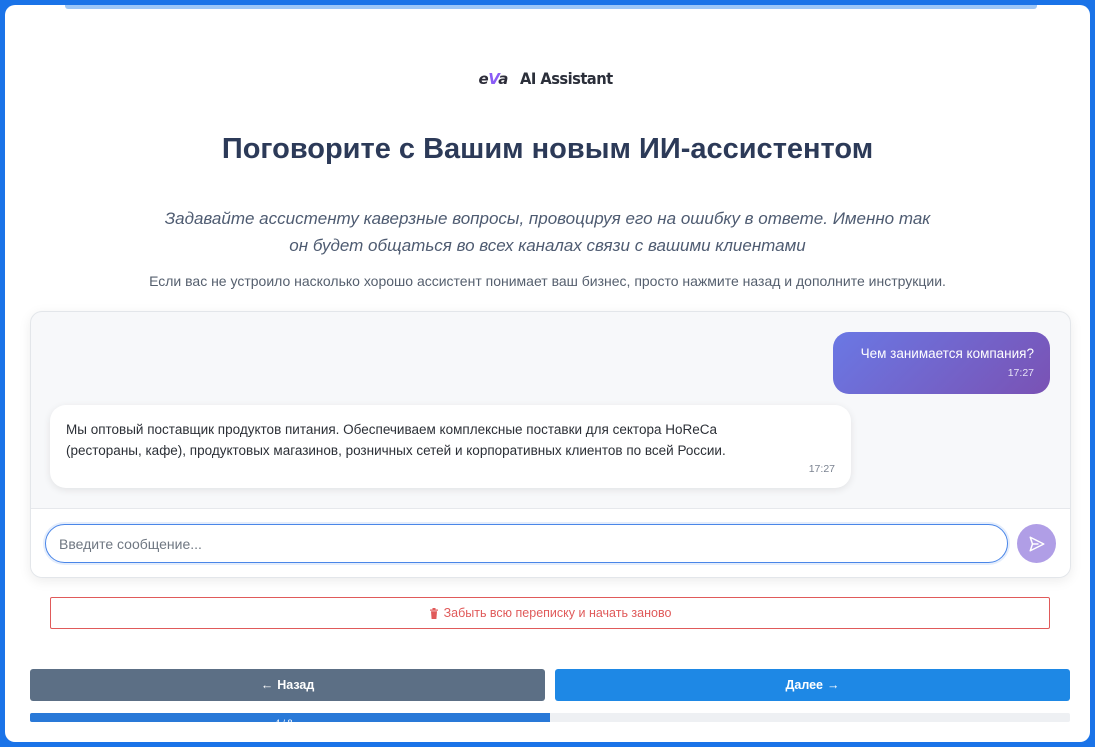  What do you see at coordinates (1020, 373) in the screenshot?
I see `user-message-time: 17:27` at bounding box center [1020, 373].